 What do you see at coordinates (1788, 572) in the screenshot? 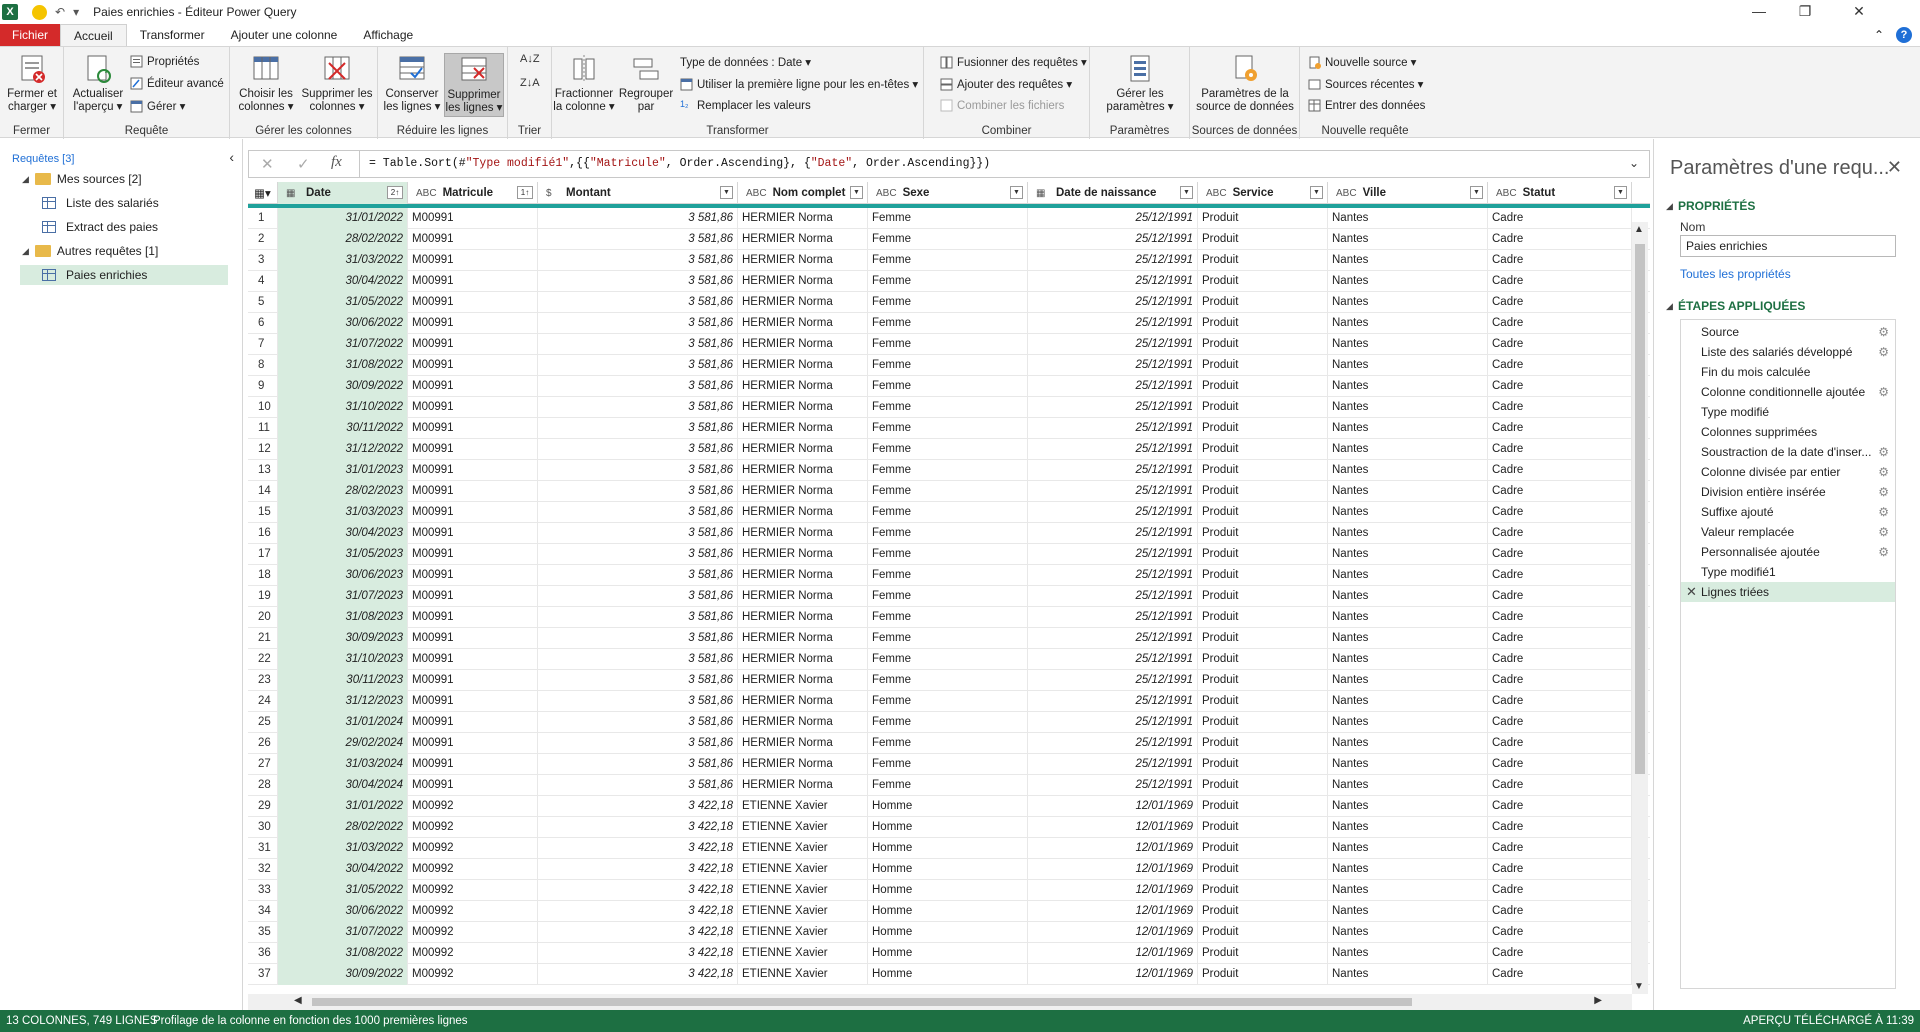
I see `applied-step: Type modifié1` at bounding box center [1788, 572].